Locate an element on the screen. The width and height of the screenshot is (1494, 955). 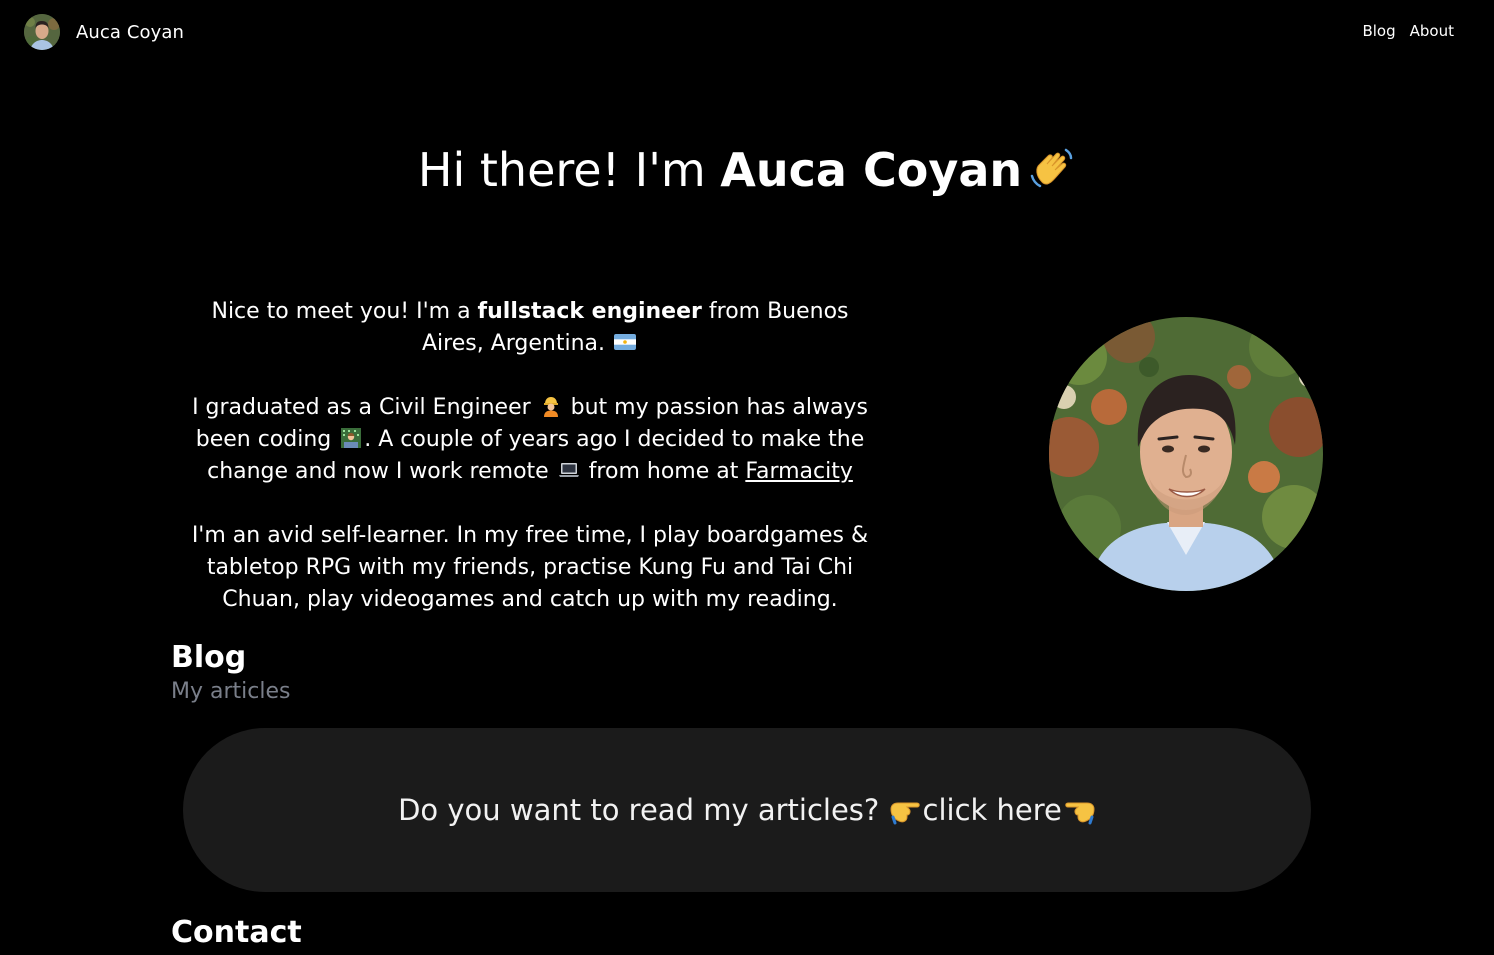
hero-title: Hi there! I'm Auca Coyan is located at coordinates (747, 170).